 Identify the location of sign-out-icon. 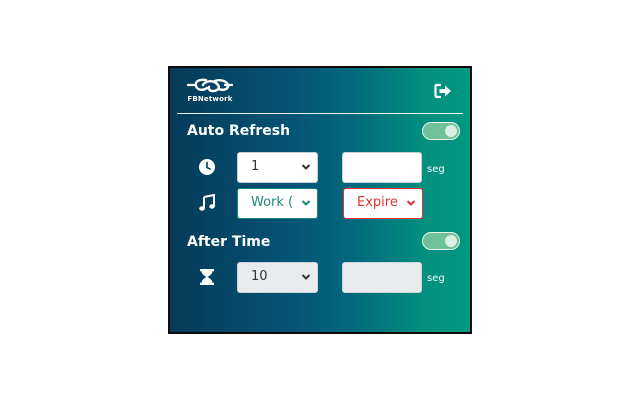
(442, 91).